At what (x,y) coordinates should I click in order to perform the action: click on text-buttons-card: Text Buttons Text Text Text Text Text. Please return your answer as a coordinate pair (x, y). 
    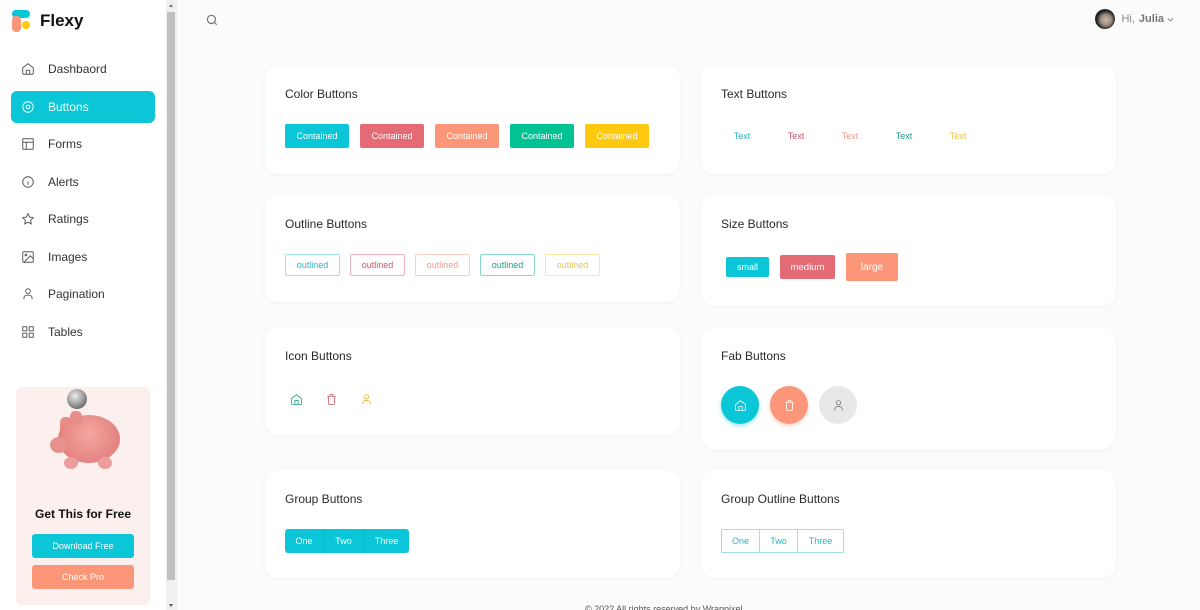
    Looking at the image, I should click on (908, 119).